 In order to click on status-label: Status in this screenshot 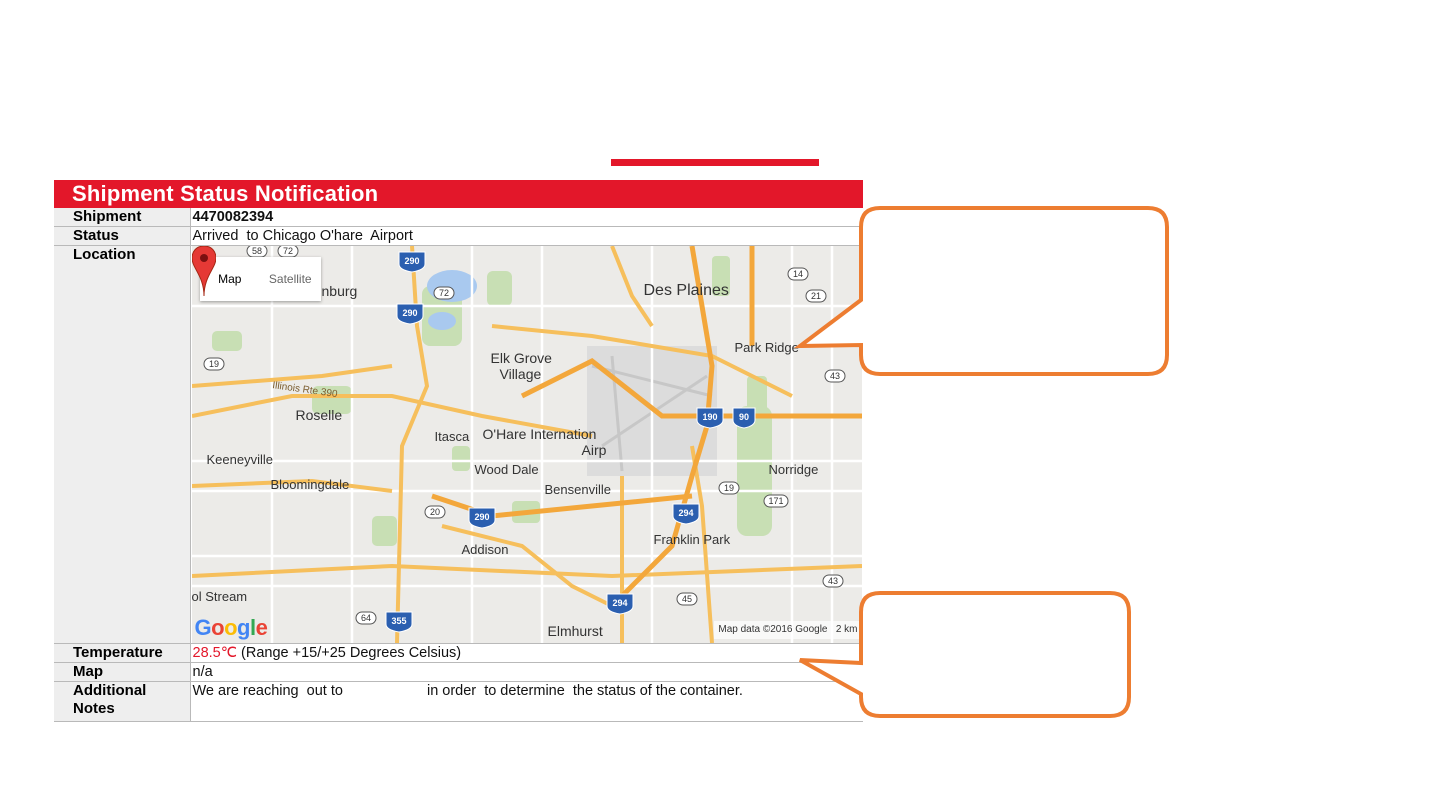, I will do `click(122, 236)`.